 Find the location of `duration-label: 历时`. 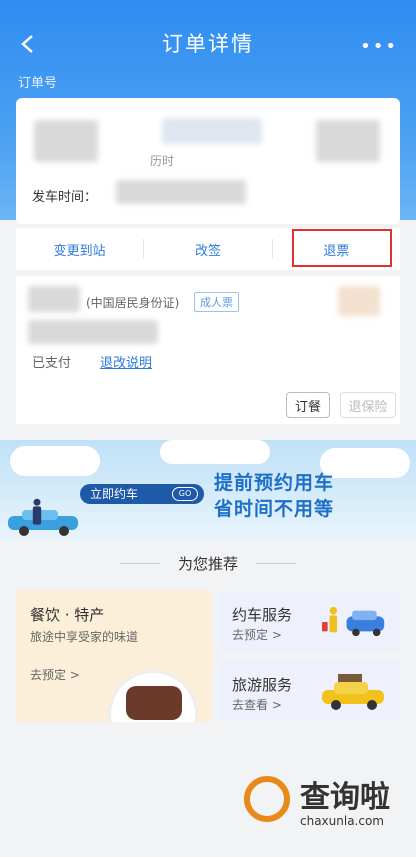

duration-label: 历时 is located at coordinates (162, 161).